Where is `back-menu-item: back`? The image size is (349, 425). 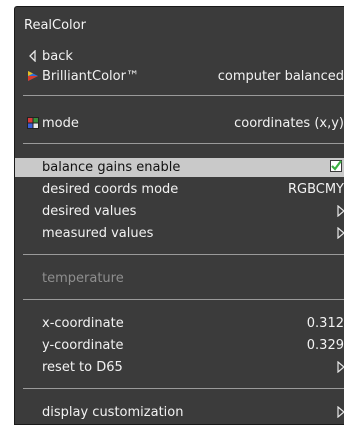 back-menu-item: back is located at coordinates (179, 56).